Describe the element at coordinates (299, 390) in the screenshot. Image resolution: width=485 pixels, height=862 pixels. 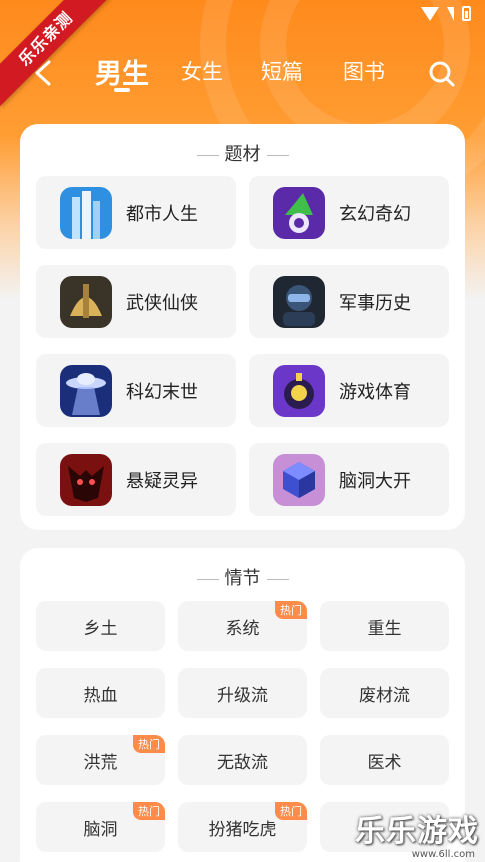
I see `bomb-skull-icon` at that location.